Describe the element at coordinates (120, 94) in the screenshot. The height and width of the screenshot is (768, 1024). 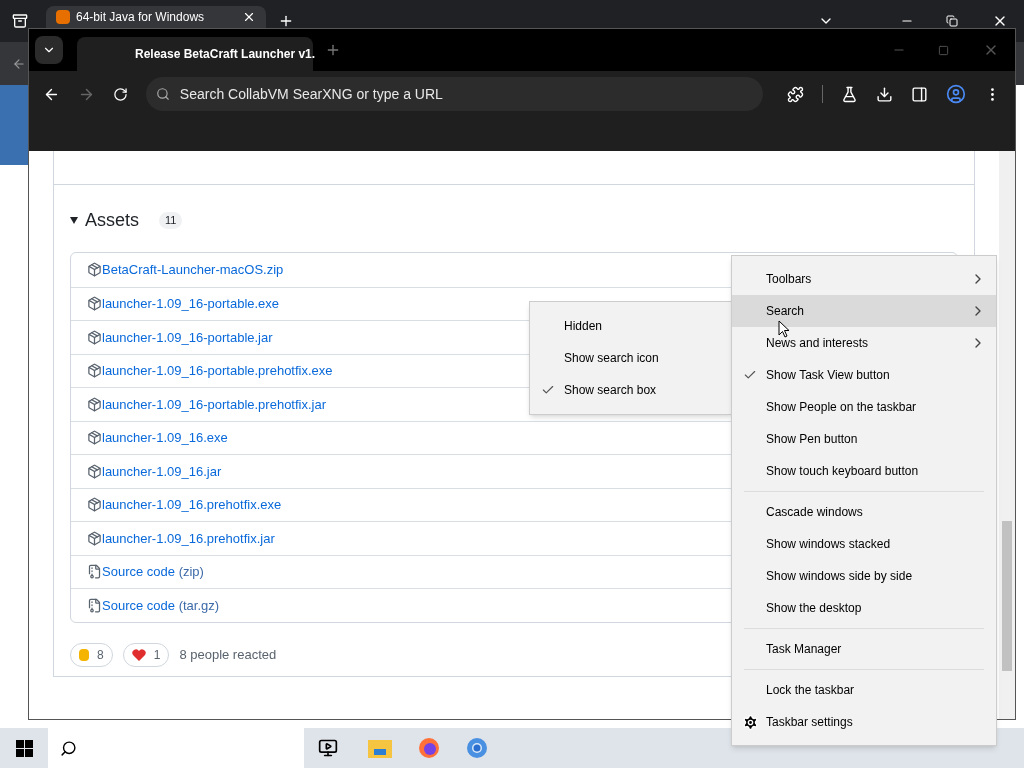
I see `reload-icon` at that location.